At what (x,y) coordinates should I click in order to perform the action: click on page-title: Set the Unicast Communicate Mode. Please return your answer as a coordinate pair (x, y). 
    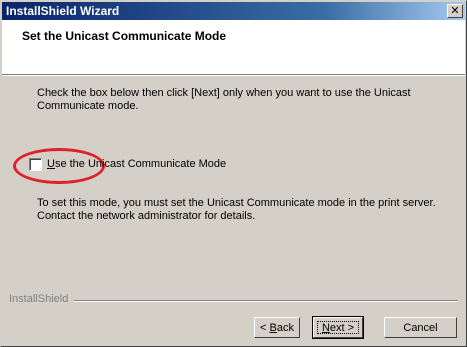
    Looking at the image, I should click on (124, 36).